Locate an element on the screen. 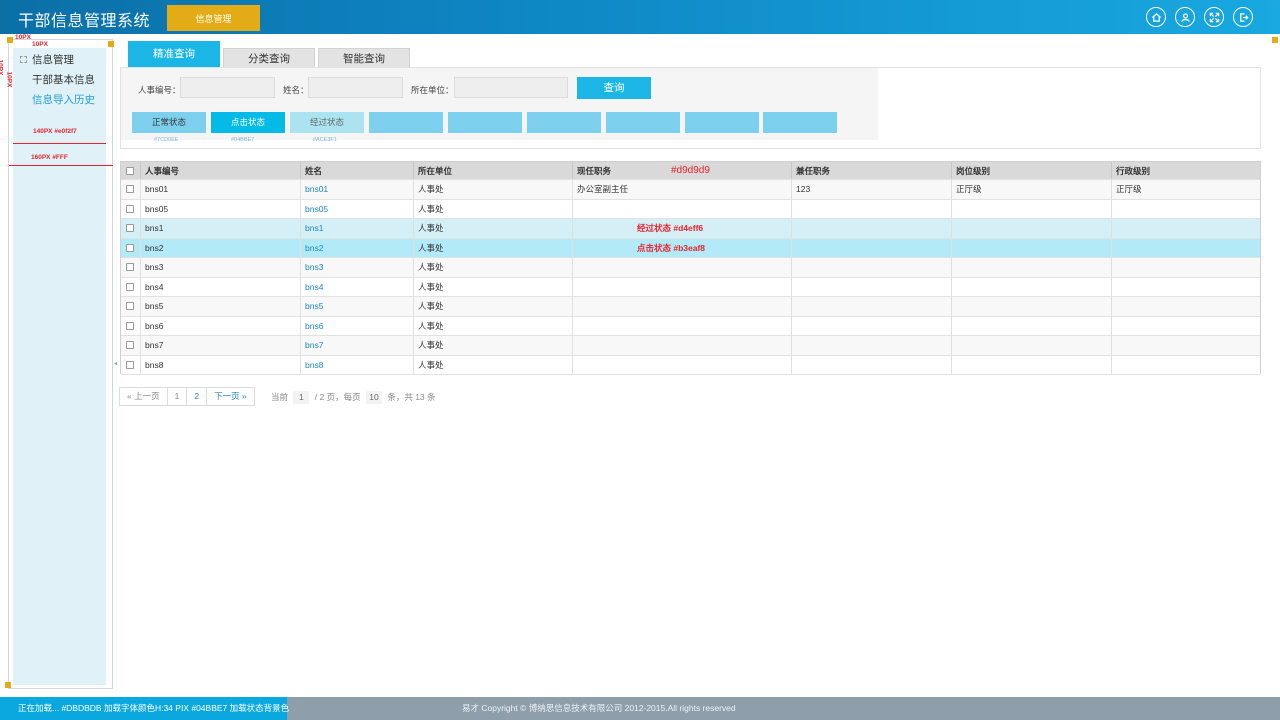 This screenshot has width=1280, height=720. collapse-arrow-icon: ◂ is located at coordinates (116, 364).